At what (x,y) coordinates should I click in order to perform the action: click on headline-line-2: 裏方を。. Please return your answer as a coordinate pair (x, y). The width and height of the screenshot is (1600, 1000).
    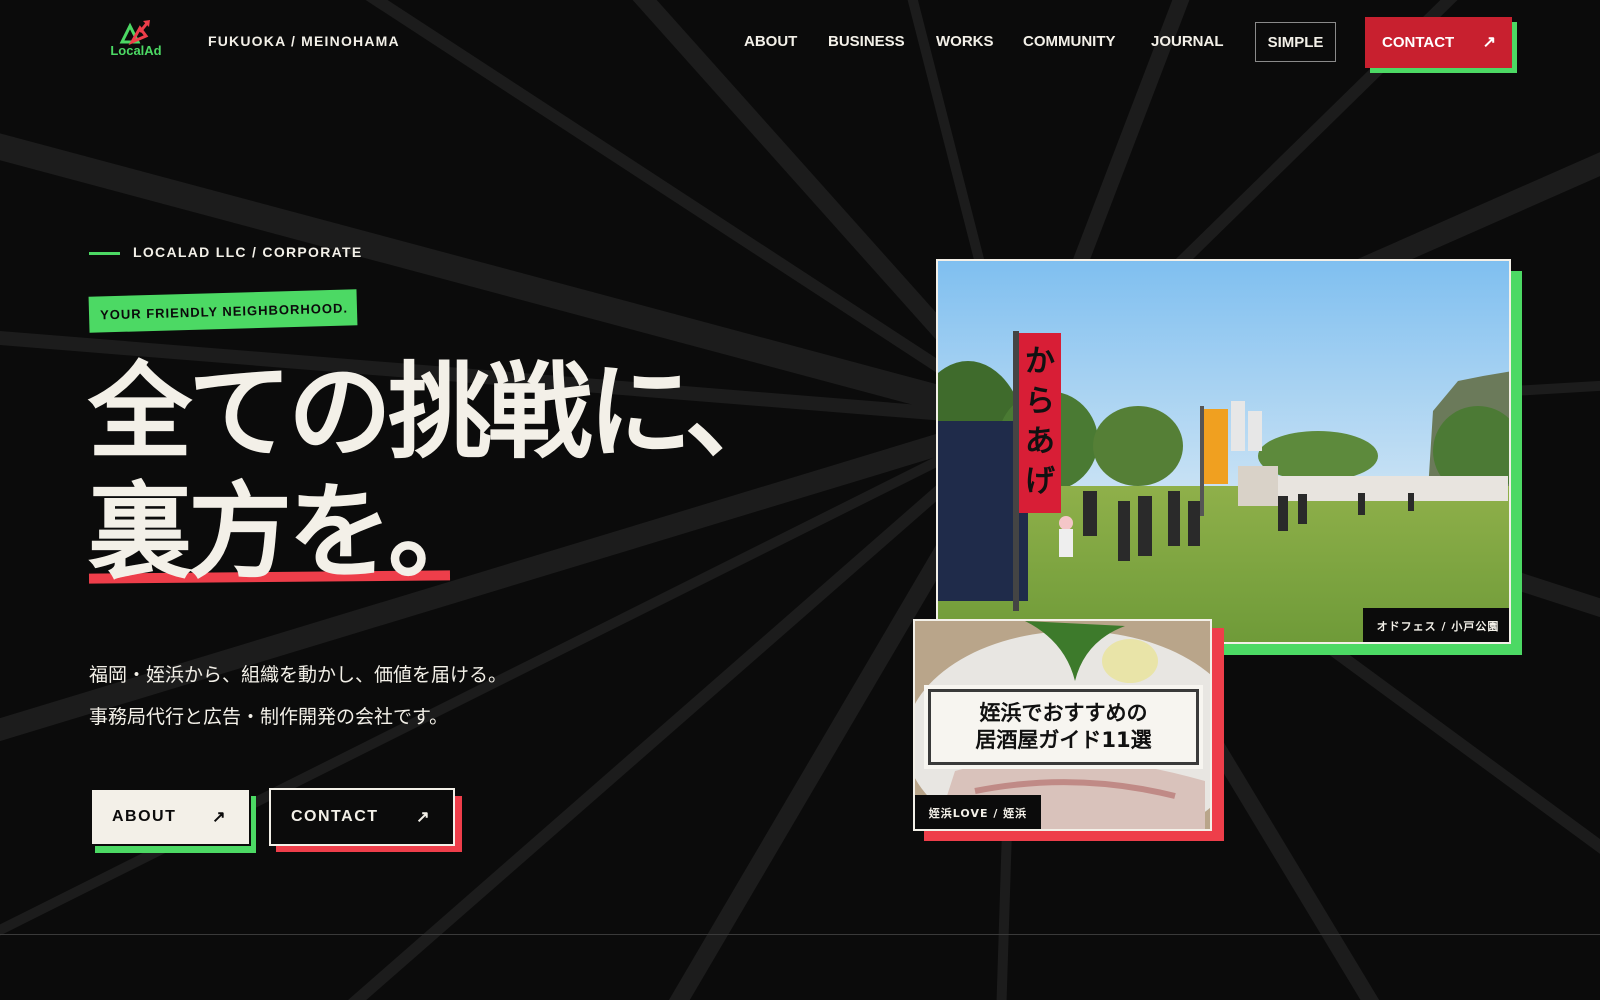
    Looking at the image, I should click on (290, 532).